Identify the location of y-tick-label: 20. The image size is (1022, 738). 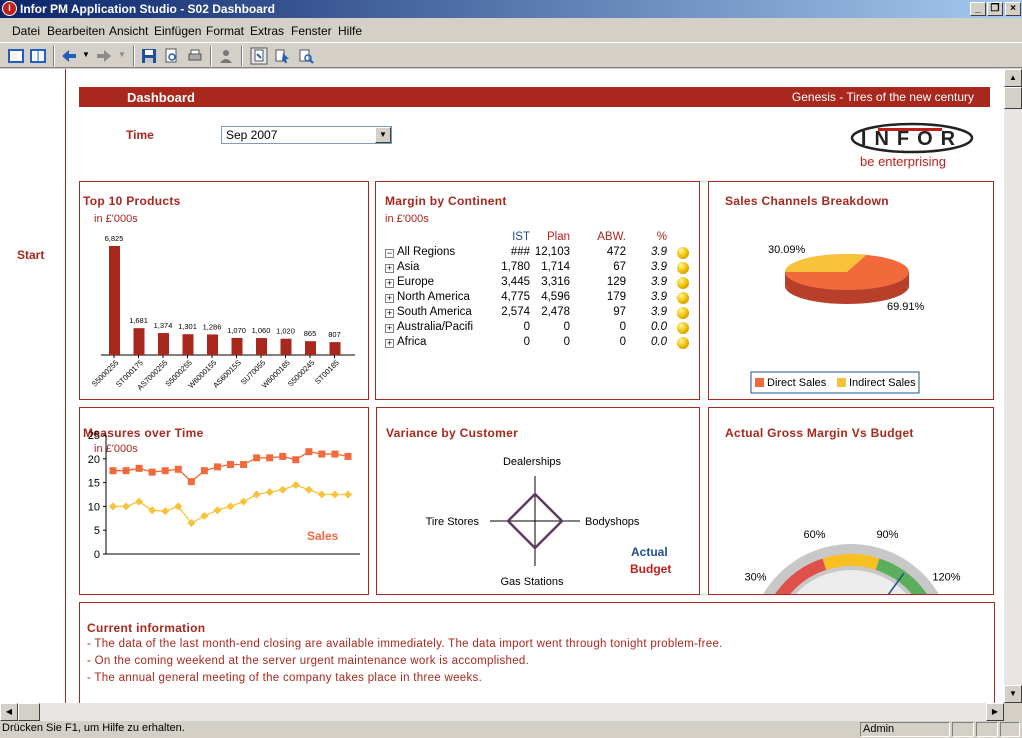
(94, 460).